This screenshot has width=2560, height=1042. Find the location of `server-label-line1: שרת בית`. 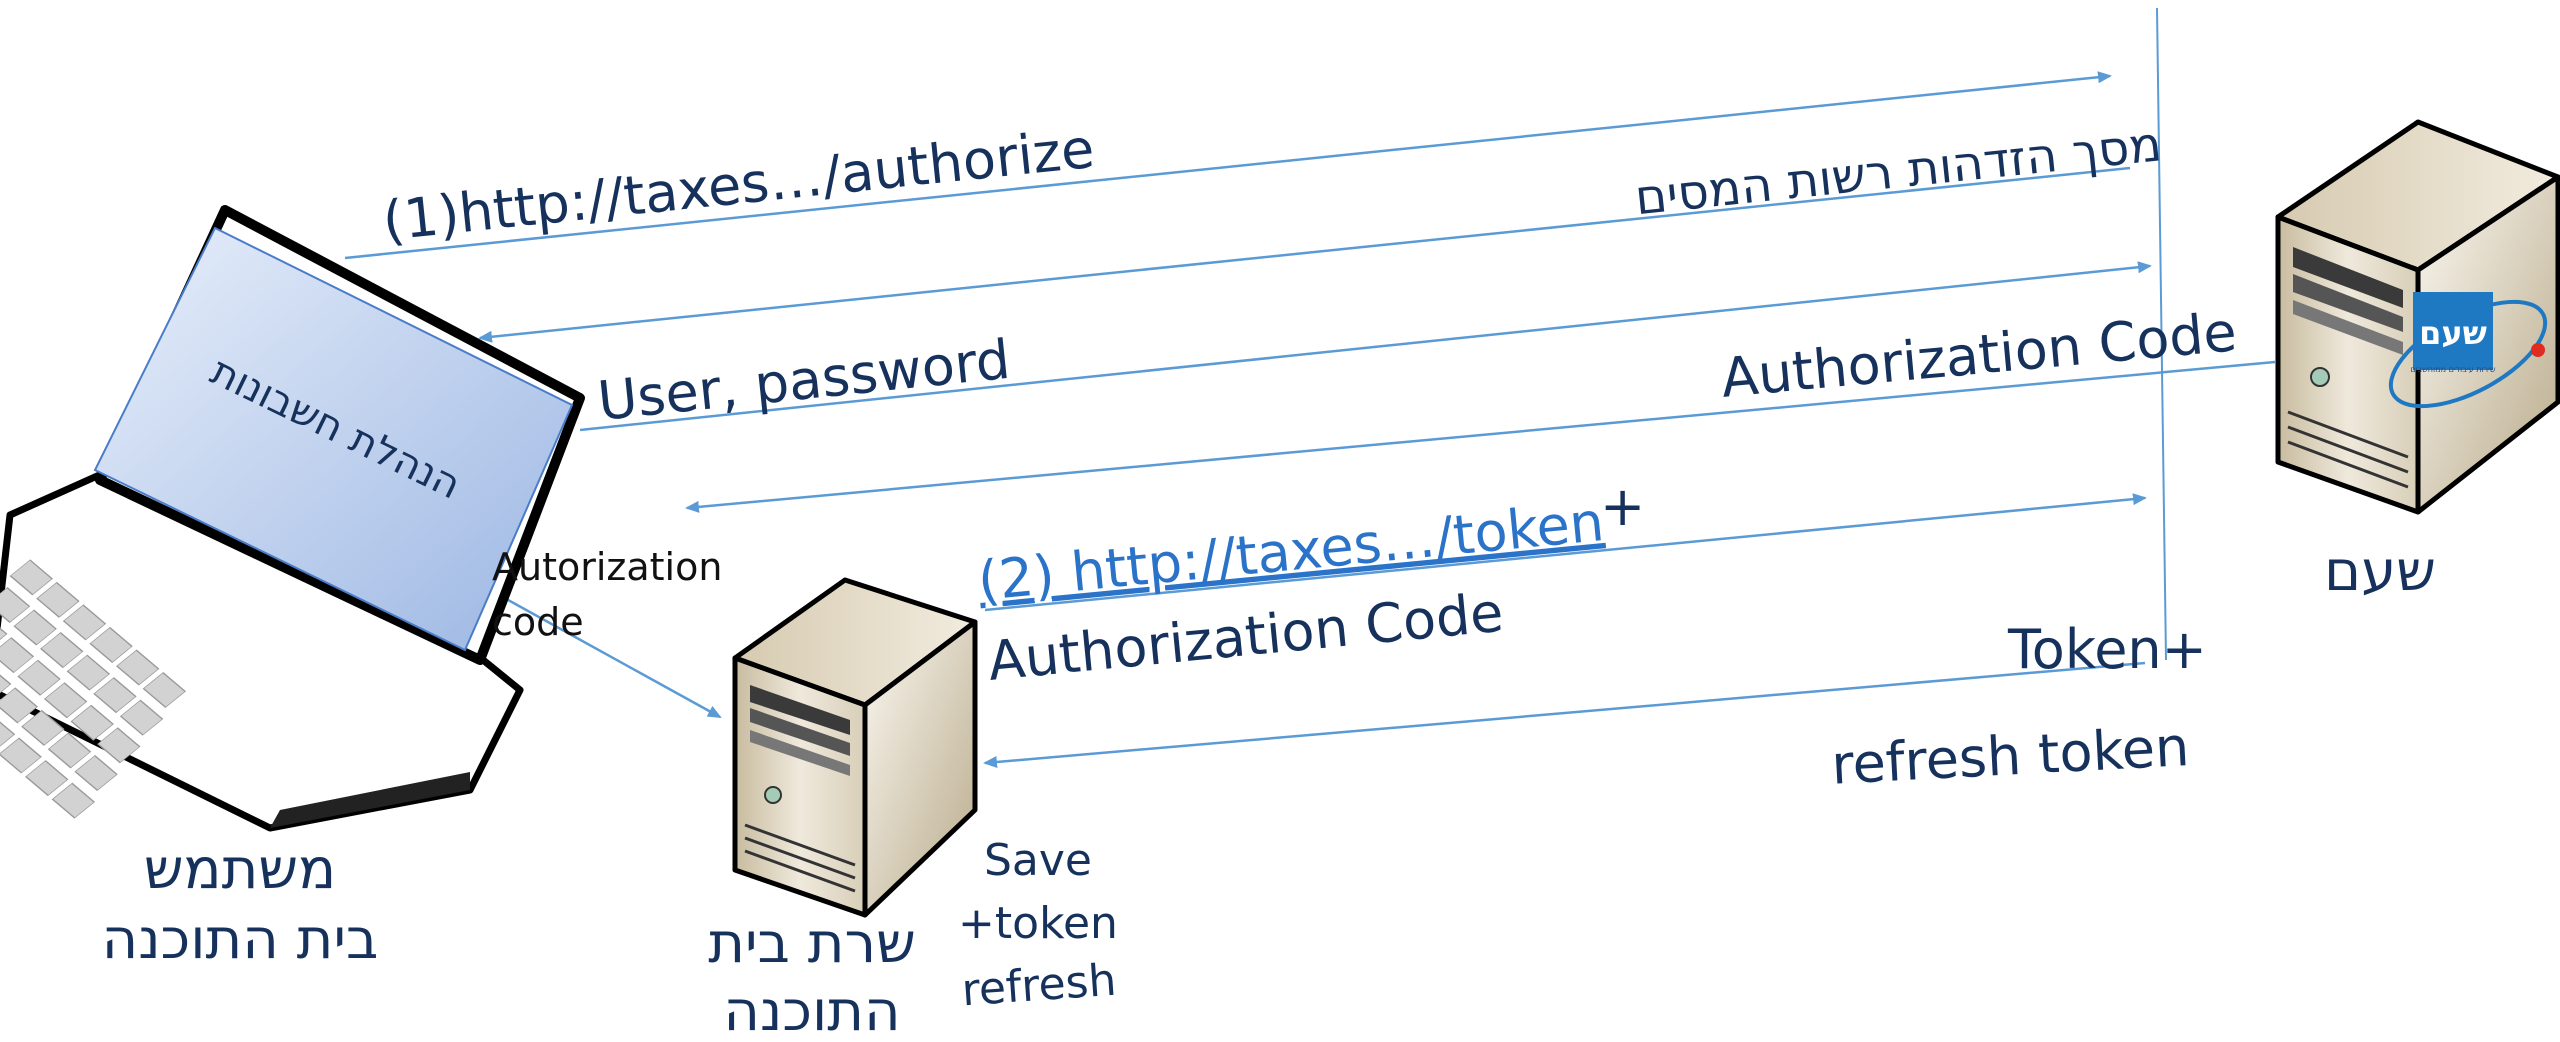

server-label-line1: שרת בית is located at coordinates (812, 943).